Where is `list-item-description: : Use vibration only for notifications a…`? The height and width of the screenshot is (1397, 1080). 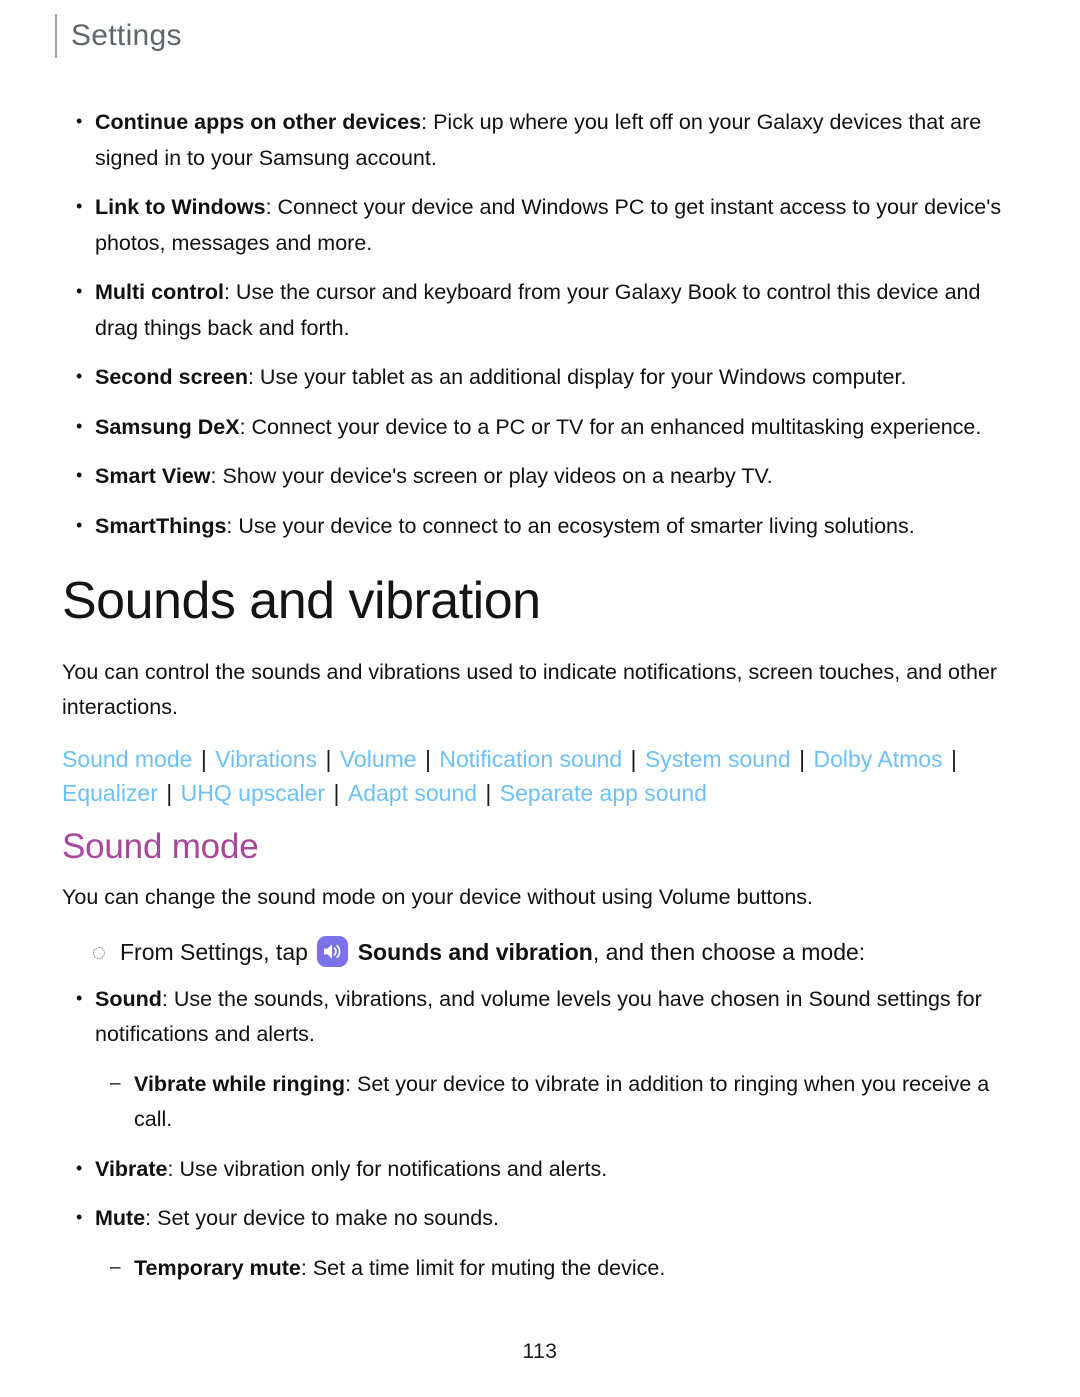
list-item-description: : Use vibration only for notifications a… is located at coordinates (387, 1168).